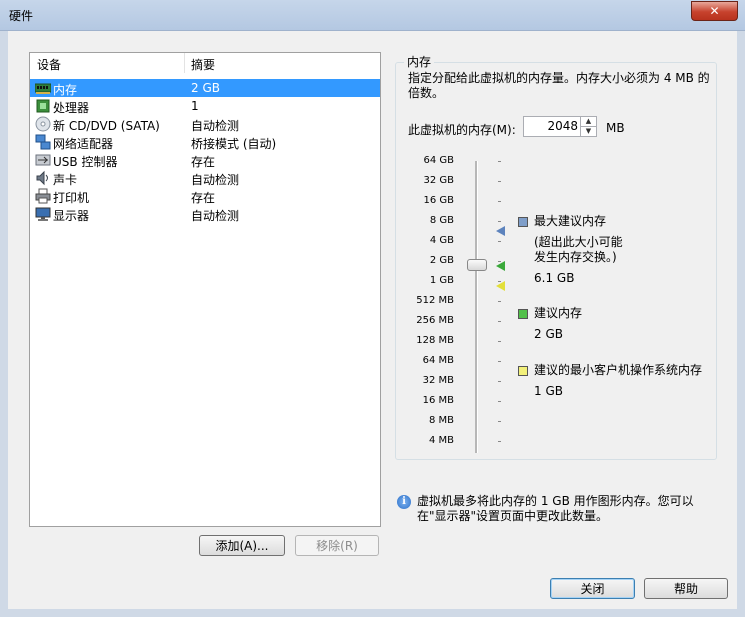  What do you see at coordinates (554, 278) in the screenshot?
I see `max-legend-value: 6.1 GB` at bounding box center [554, 278].